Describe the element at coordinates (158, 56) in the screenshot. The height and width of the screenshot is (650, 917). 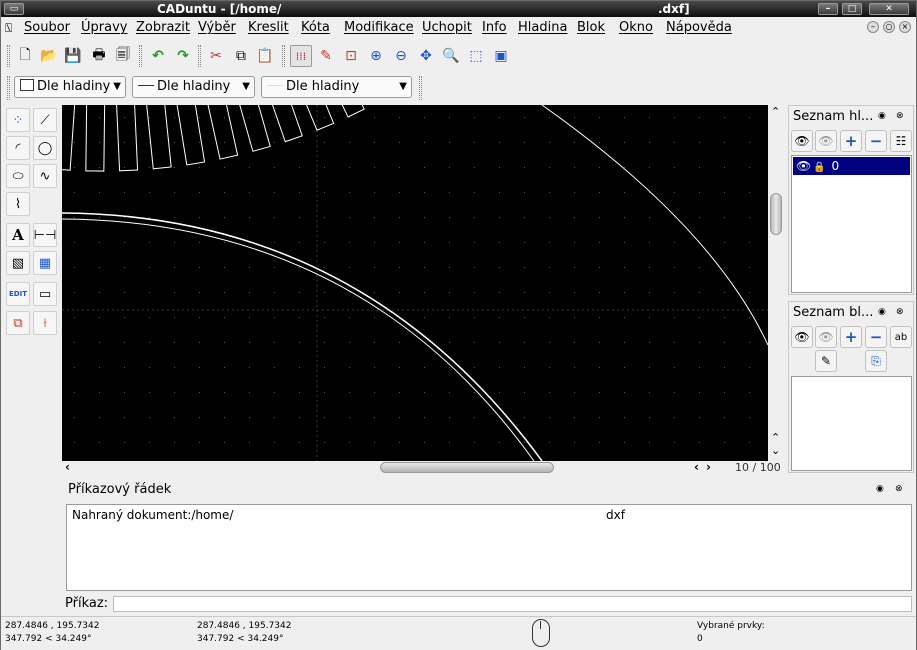
I see `undo-icon: ↶` at that location.